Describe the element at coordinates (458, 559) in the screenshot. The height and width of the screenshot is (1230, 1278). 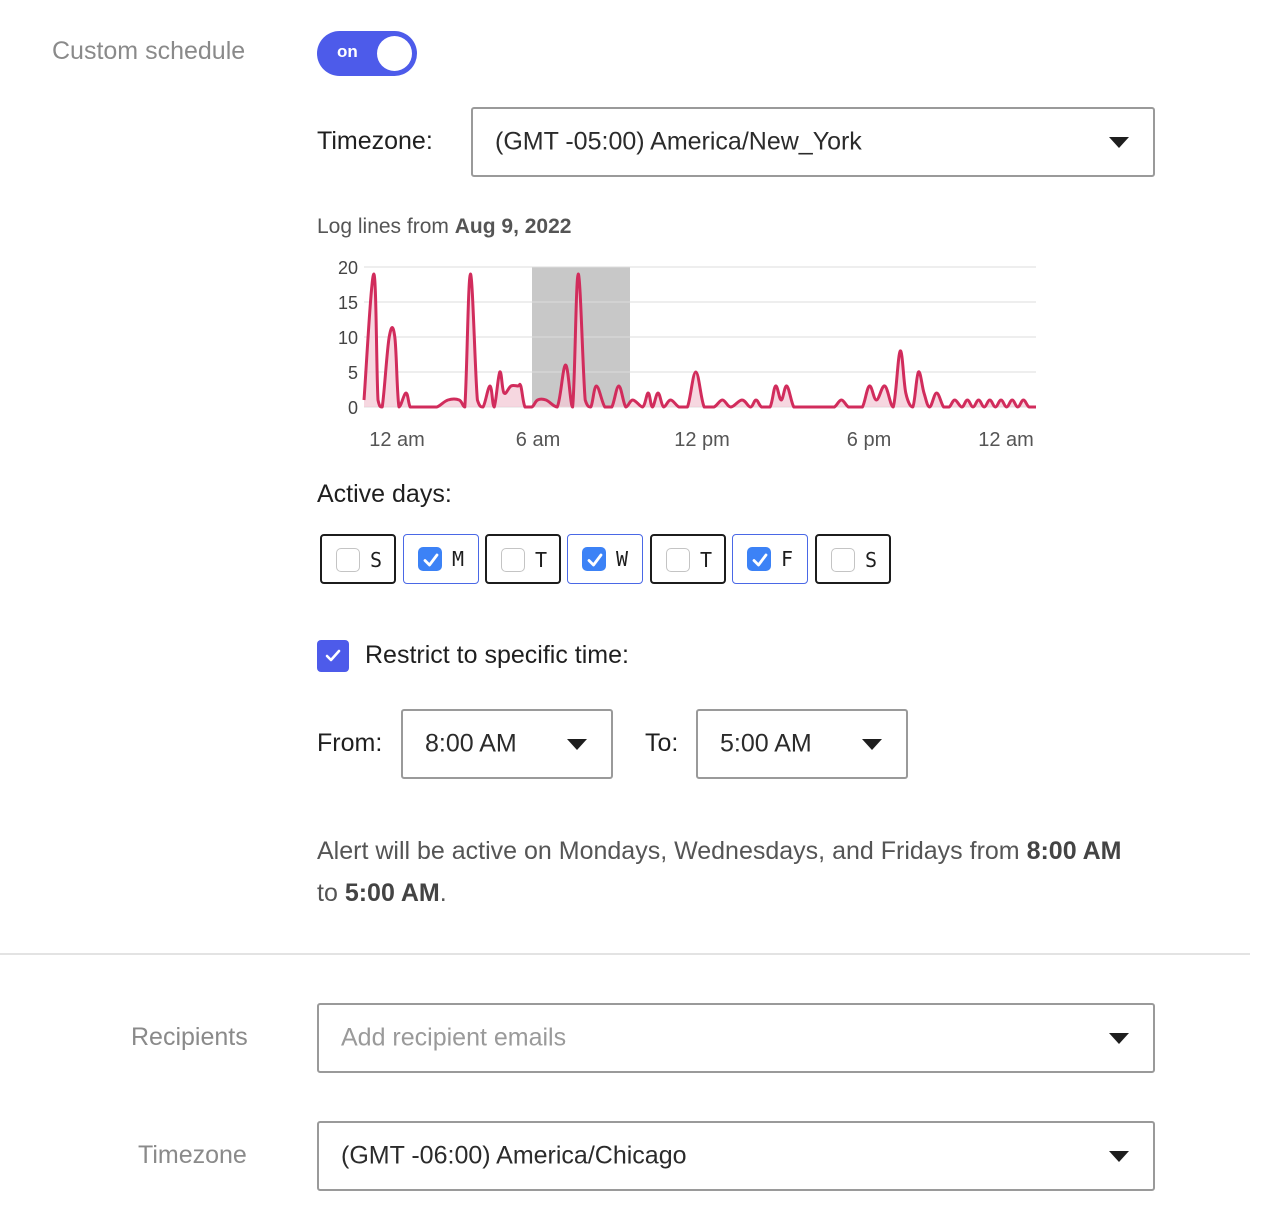
I see `day-letter: M` at that location.